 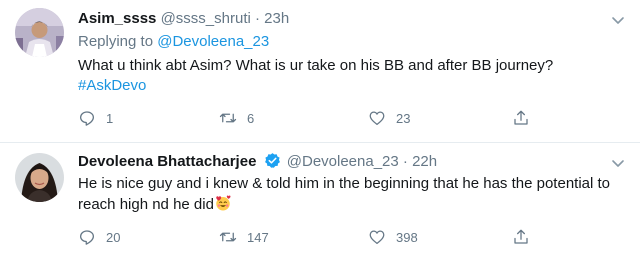 What do you see at coordinates (117, 18) in the screenshot?
I see `display-name: Asim_ssss` at bounding box center [117, 18].